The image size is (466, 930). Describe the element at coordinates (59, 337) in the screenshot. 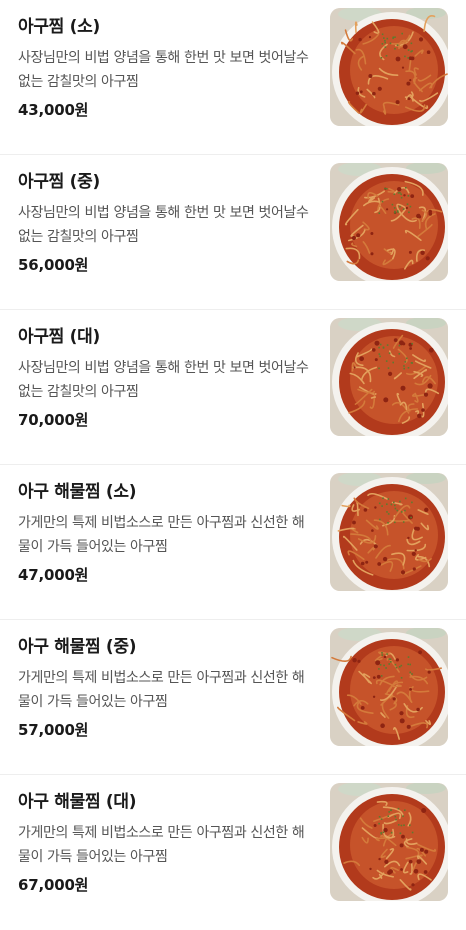

I see `menu-item-name: 아구찜 (대)` at that location.